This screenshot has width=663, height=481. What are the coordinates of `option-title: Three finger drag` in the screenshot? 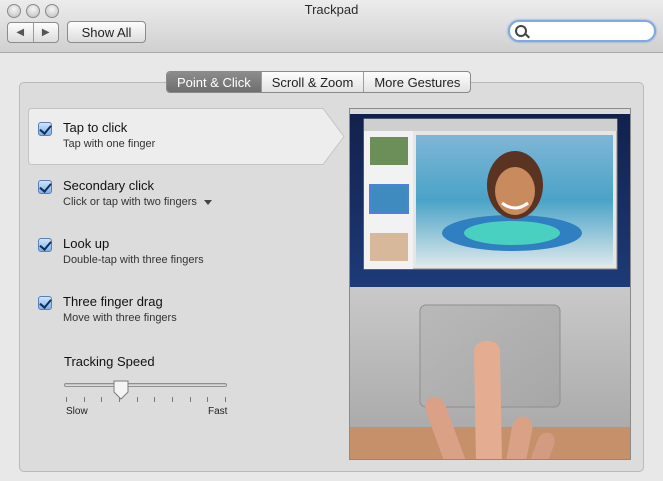 It's located at (113, 301).